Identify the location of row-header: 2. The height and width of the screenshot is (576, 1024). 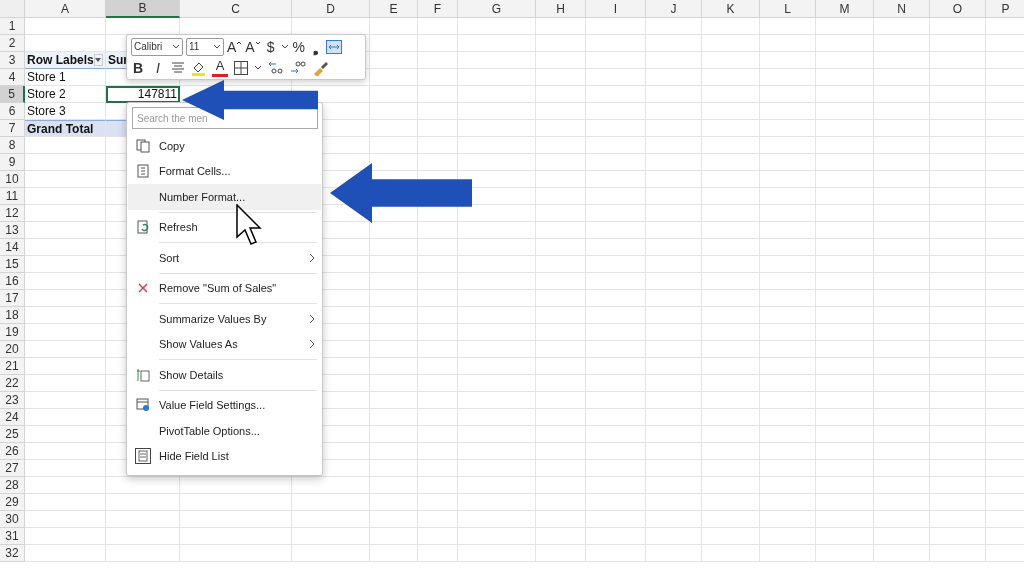
(12, 43).